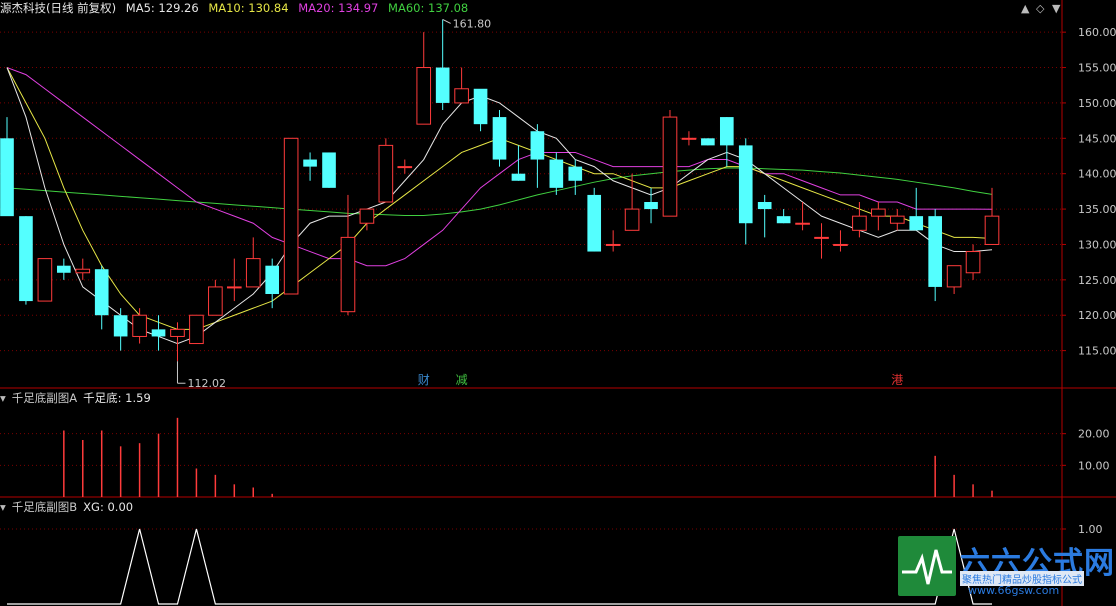 The image size is (1116, 606). Describe the element at coordinates (1097, 68) in the screenshot. I see `y-tick-label: 155.00` at that location.